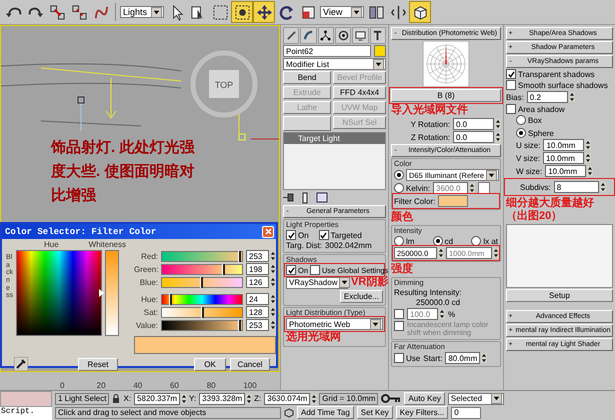 The width and height of the screenshot is (615, 420). I want to click on light-distribution-dropdown: Photometric Web, so click(334, 324).